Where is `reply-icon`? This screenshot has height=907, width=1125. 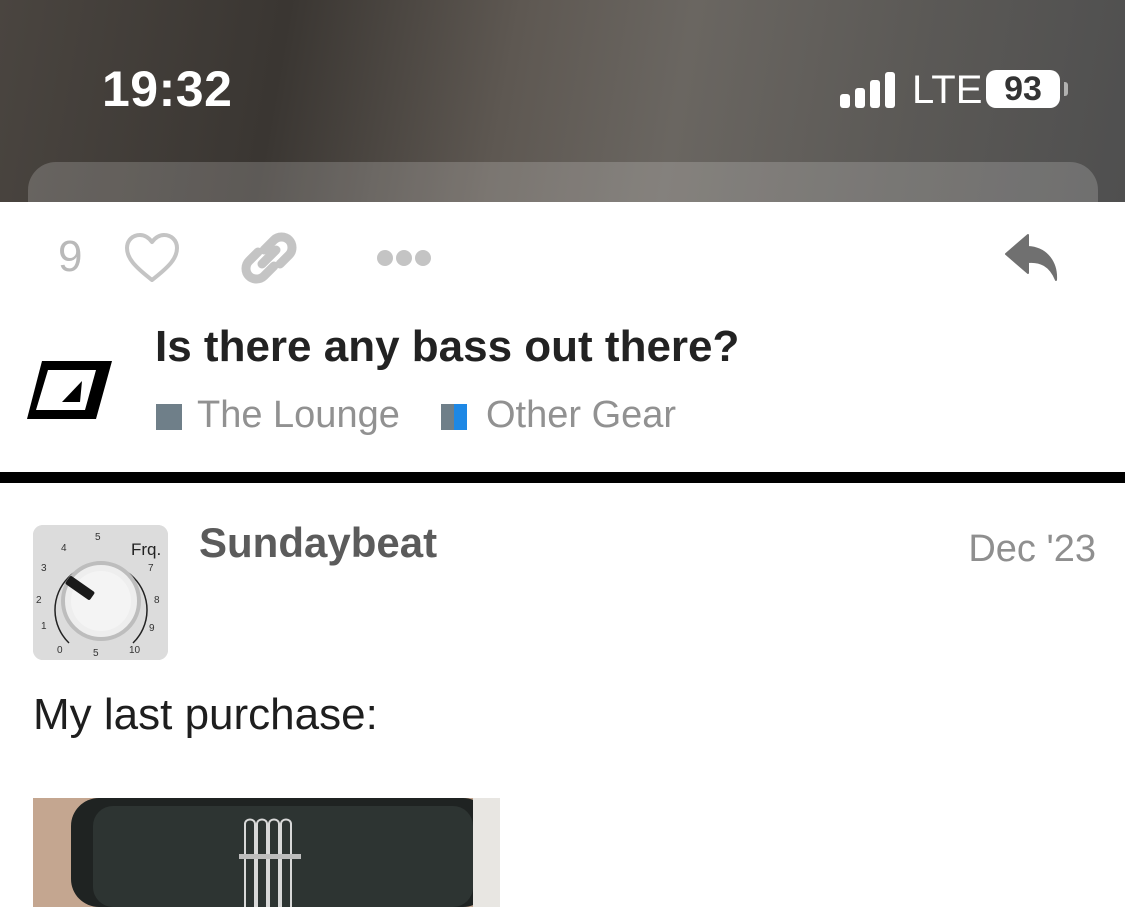 reply-icon is located at coordinates (1031, 258).